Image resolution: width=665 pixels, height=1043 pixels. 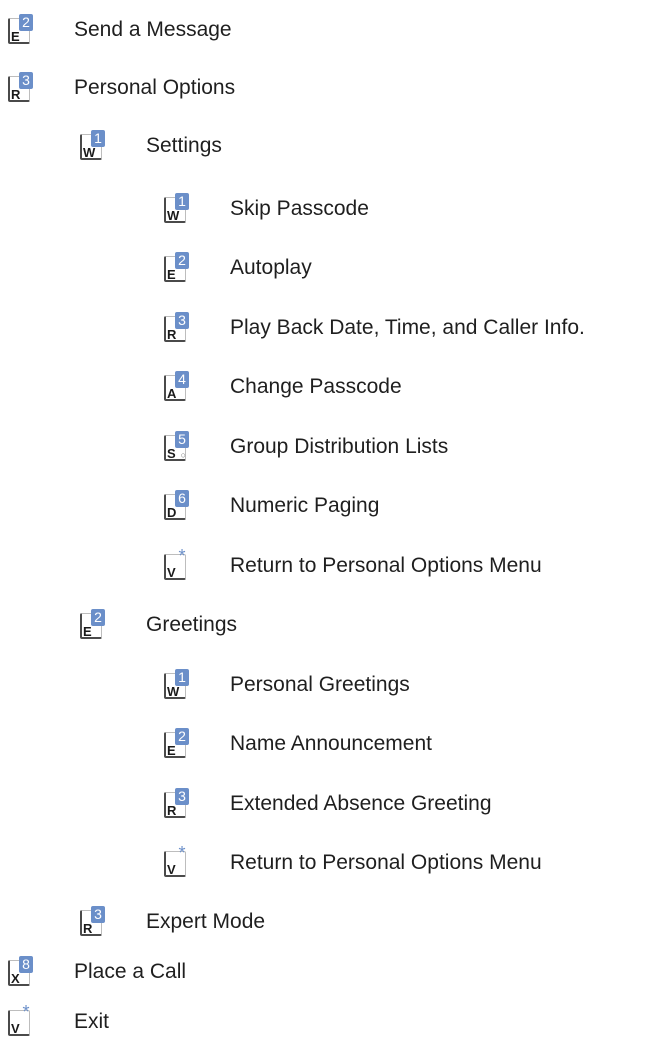 I want to click on menu-item-exit: V * Exit, so click(x=58, y=1022).